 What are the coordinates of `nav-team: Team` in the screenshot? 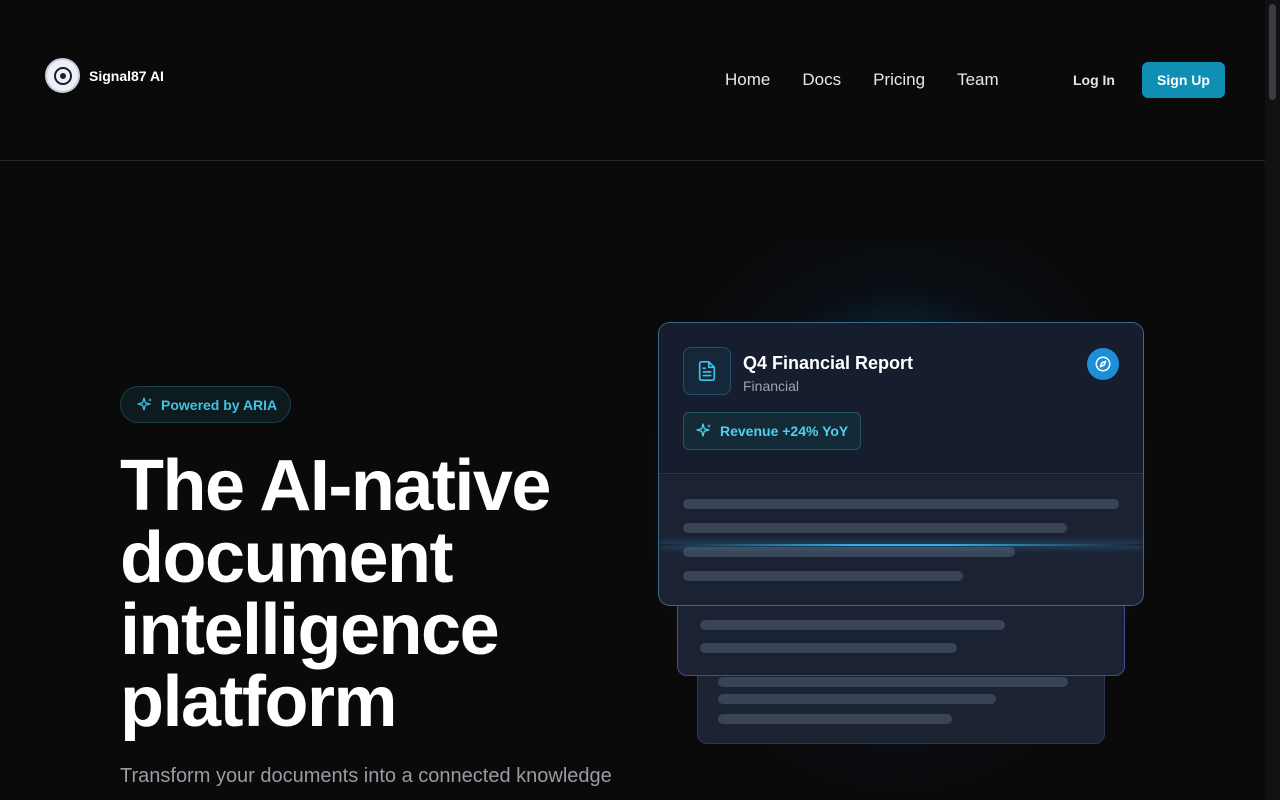 It's located at (978, 80).